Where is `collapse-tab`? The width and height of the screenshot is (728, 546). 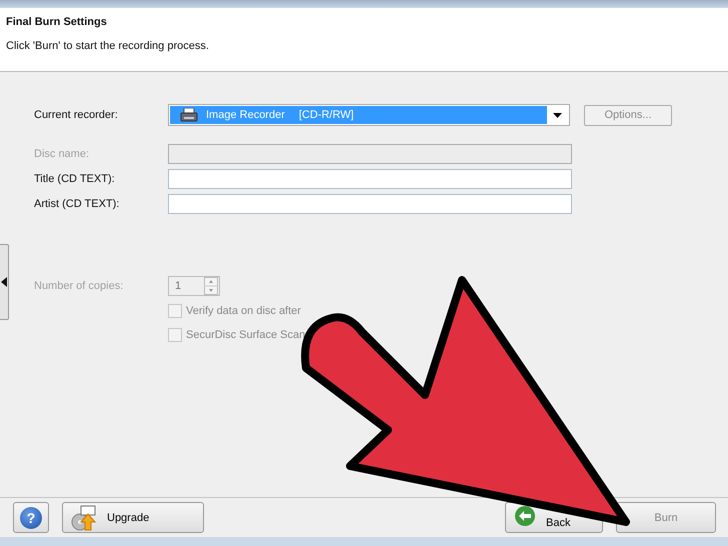
collapse-tab is located at coordinates (4, 282).